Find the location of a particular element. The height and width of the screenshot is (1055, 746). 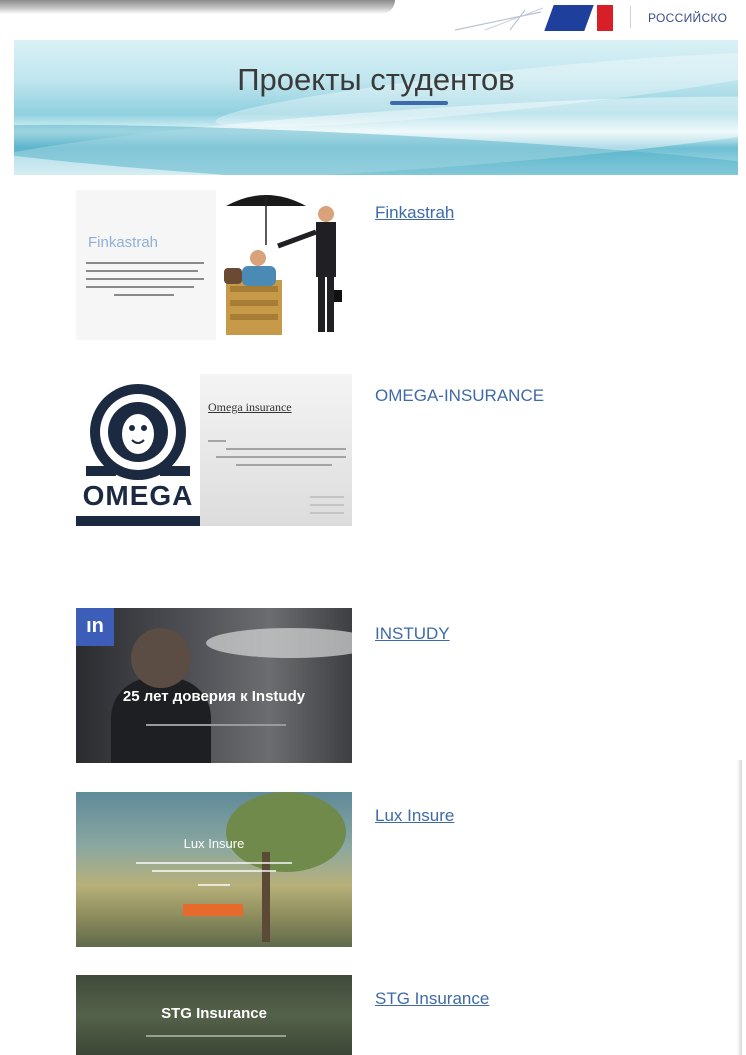

thumbnail-title: STG Insurance is located at coordinates (214, 1013).